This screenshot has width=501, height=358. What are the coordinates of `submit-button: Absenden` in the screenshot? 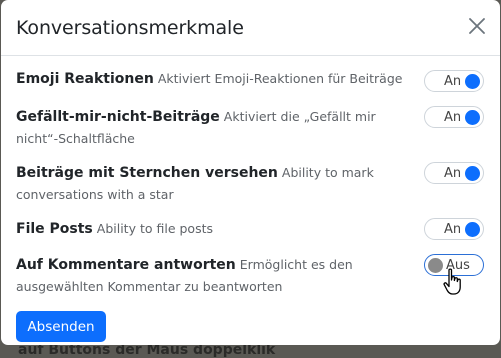 It's located at (61, 326).